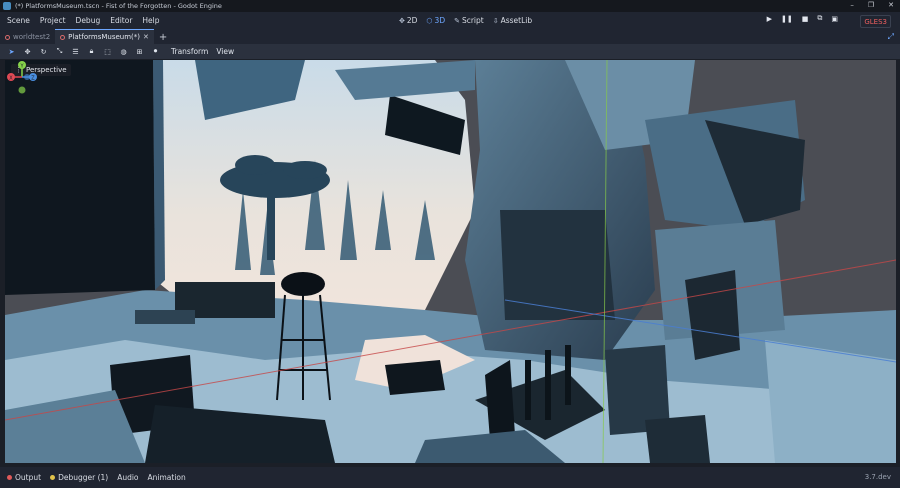  What do you see at coordinates (805, 19) in the screenshot?
I see `stop-icon: ■` at bounding box center [805, 19].